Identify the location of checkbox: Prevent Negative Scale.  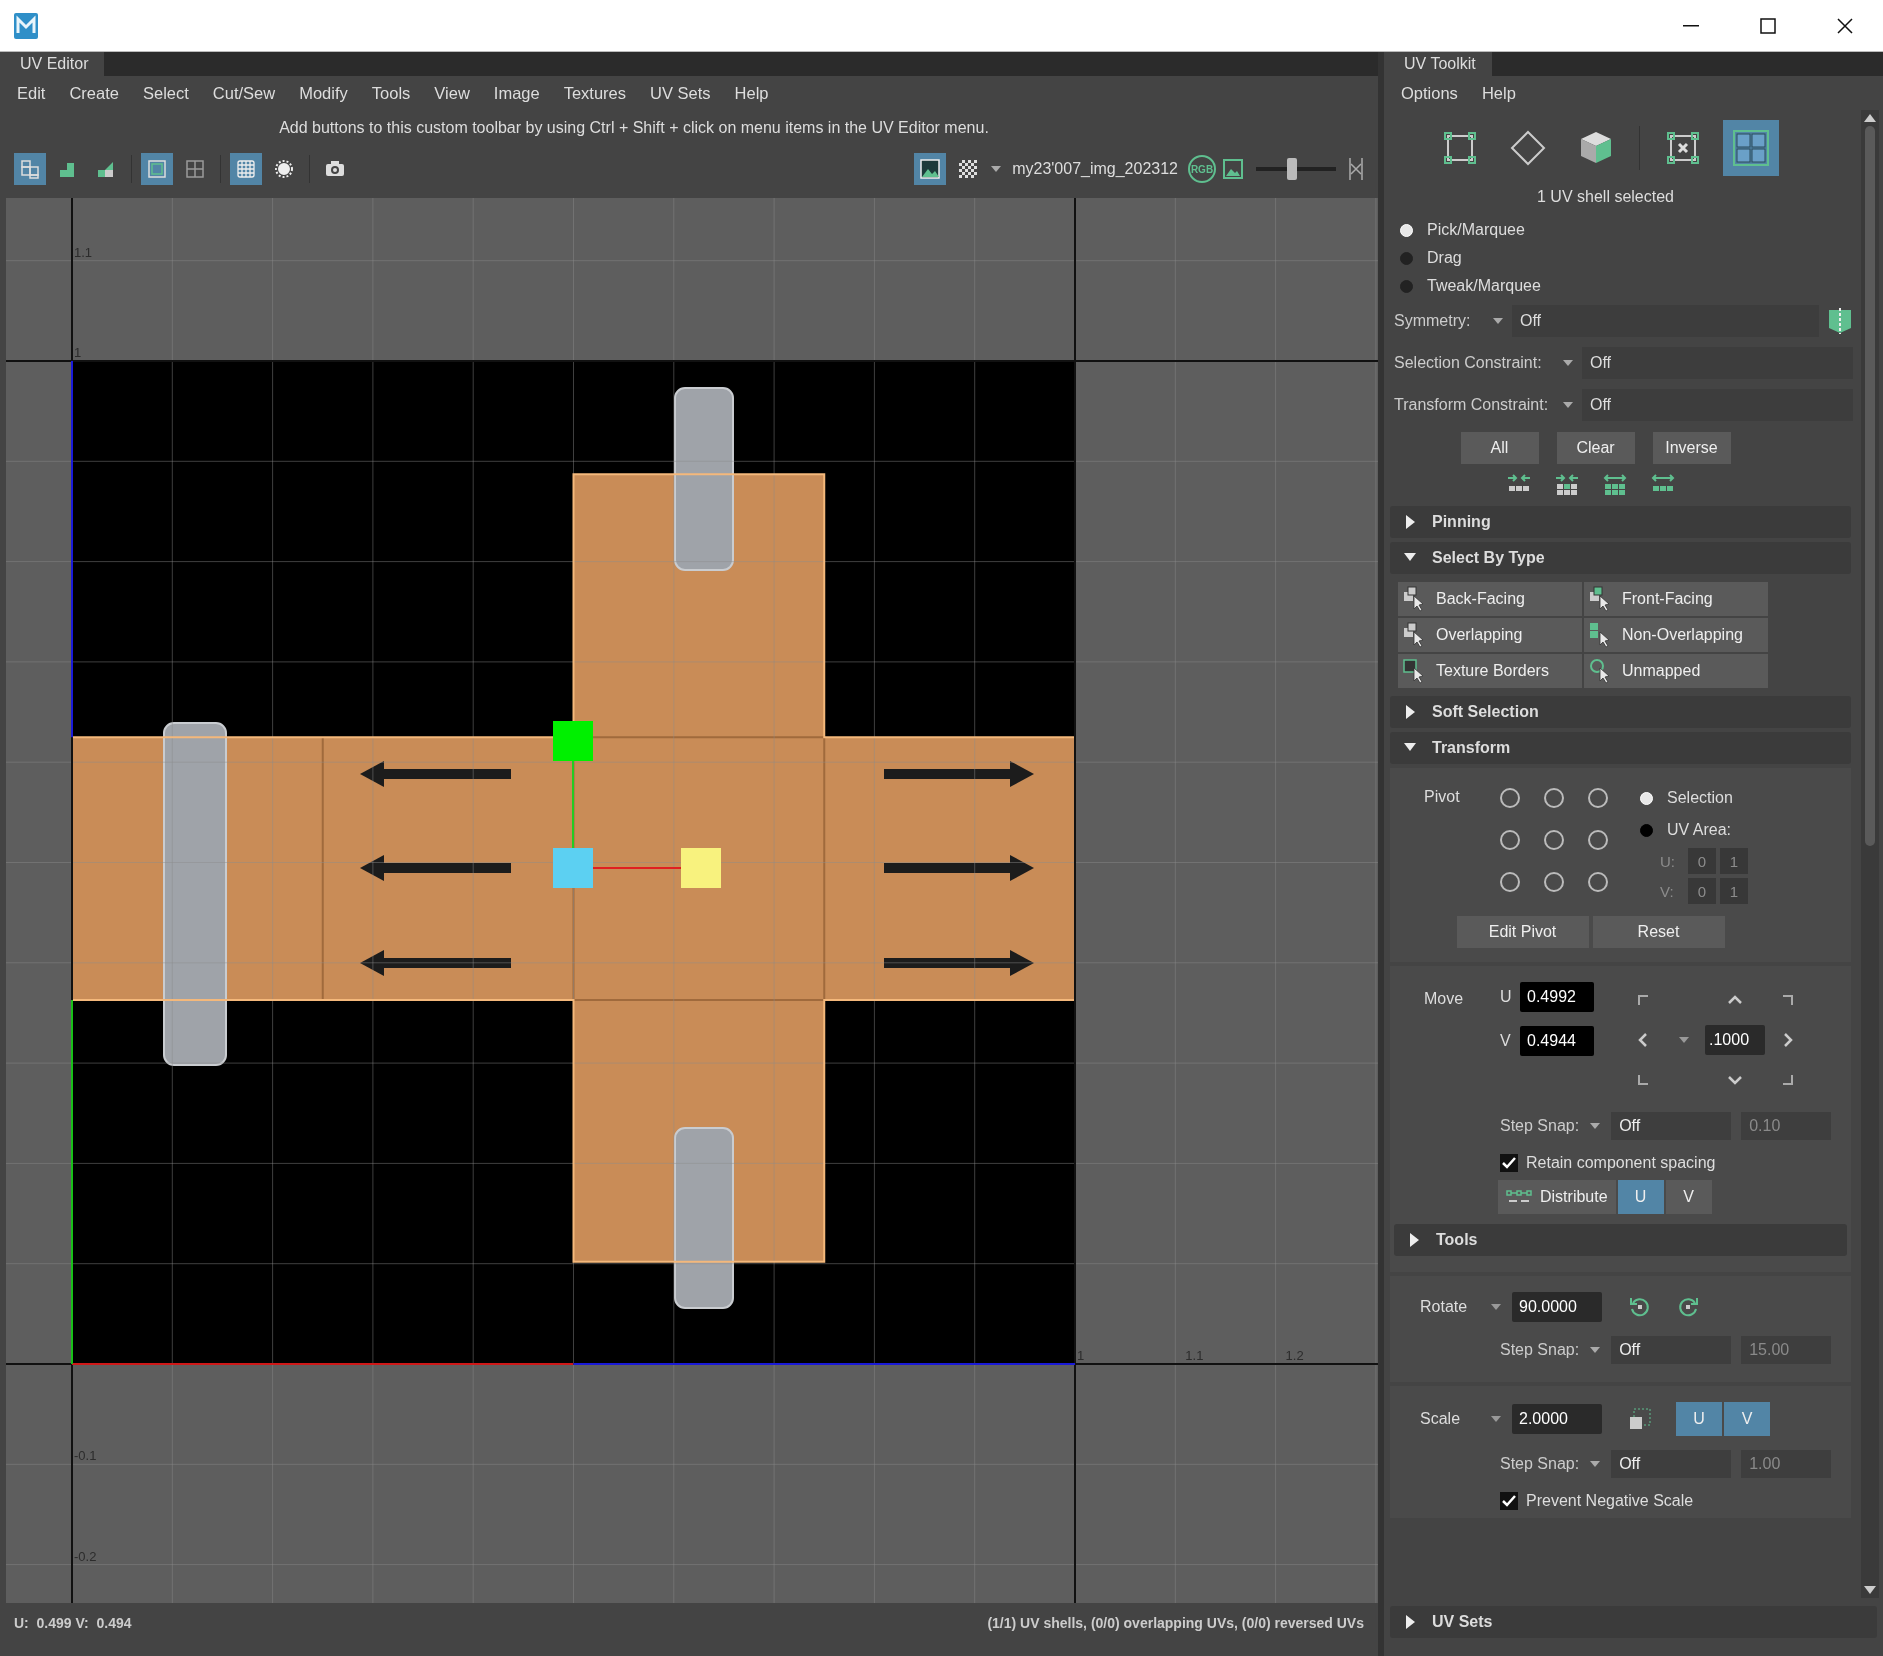
(1620, 1501).